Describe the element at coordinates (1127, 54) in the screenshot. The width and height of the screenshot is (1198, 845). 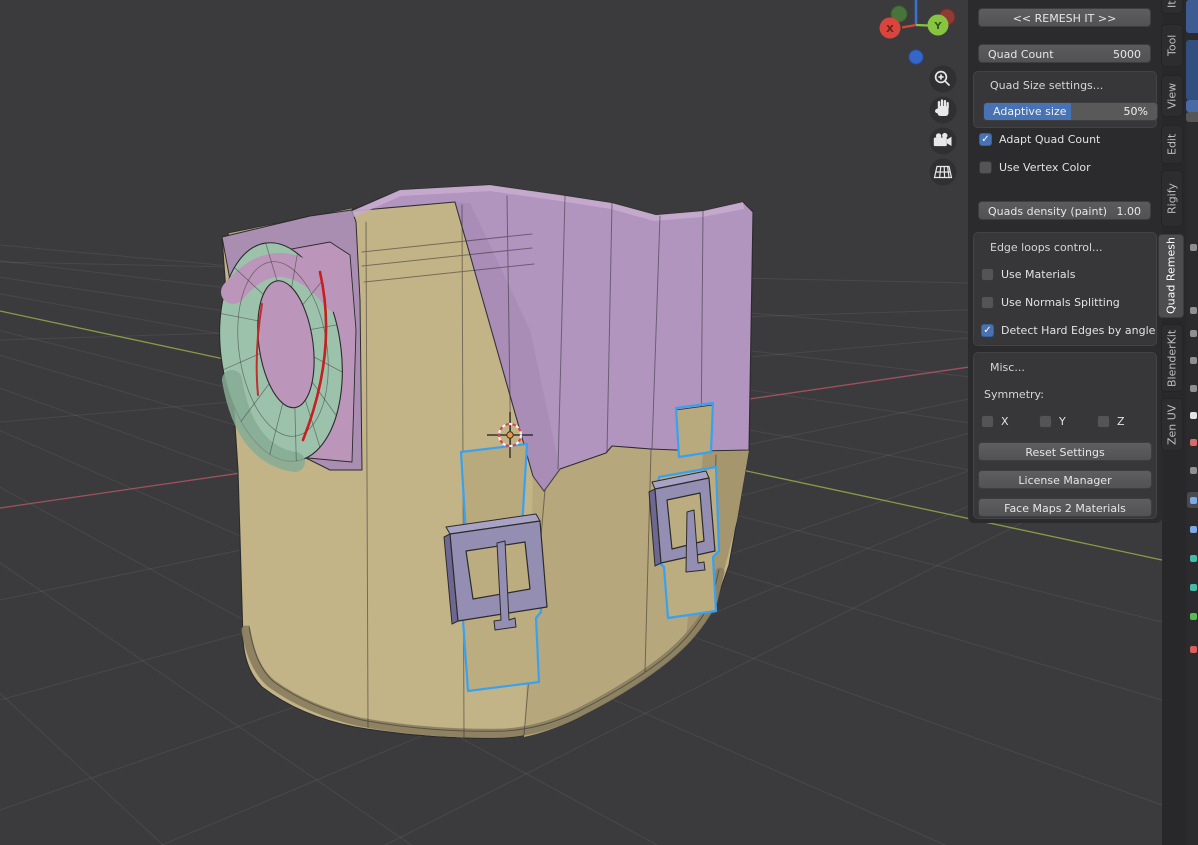
I see `quad-count-value: 5000` at that location.